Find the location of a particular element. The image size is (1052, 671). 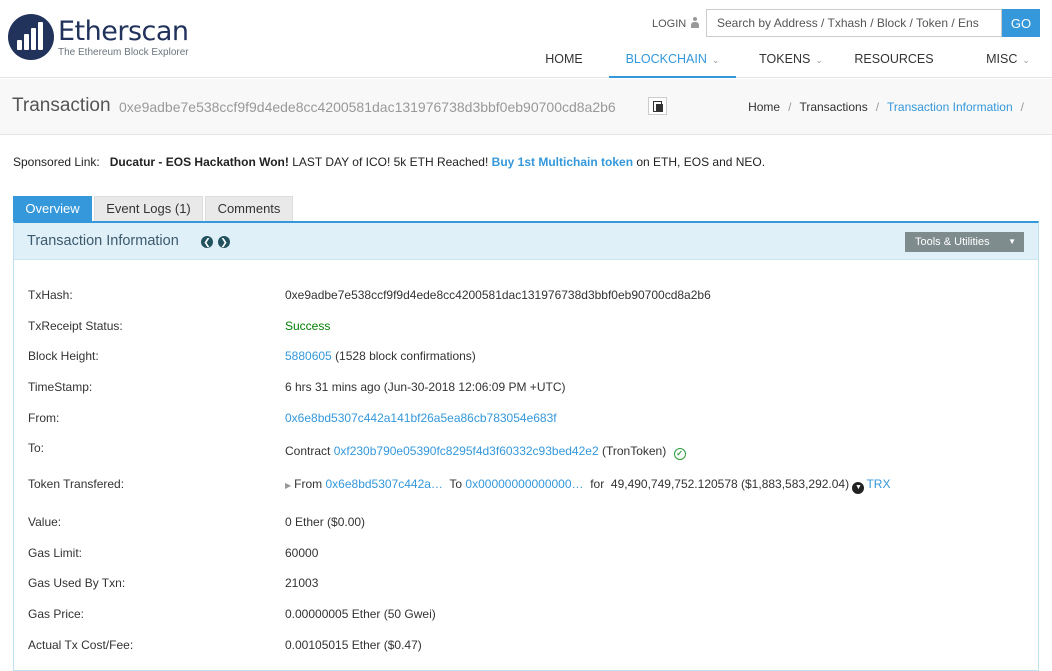

txhash-label: TxHash: is located at coordinates (50, 295).